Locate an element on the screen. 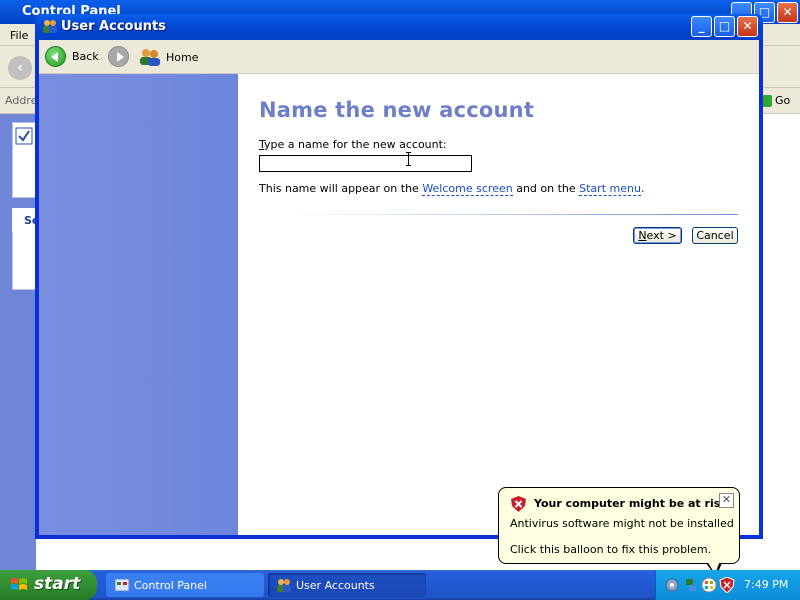 This screenshot has height=600, width=800. close-button: ✕ is located at coordinates (747, 26).